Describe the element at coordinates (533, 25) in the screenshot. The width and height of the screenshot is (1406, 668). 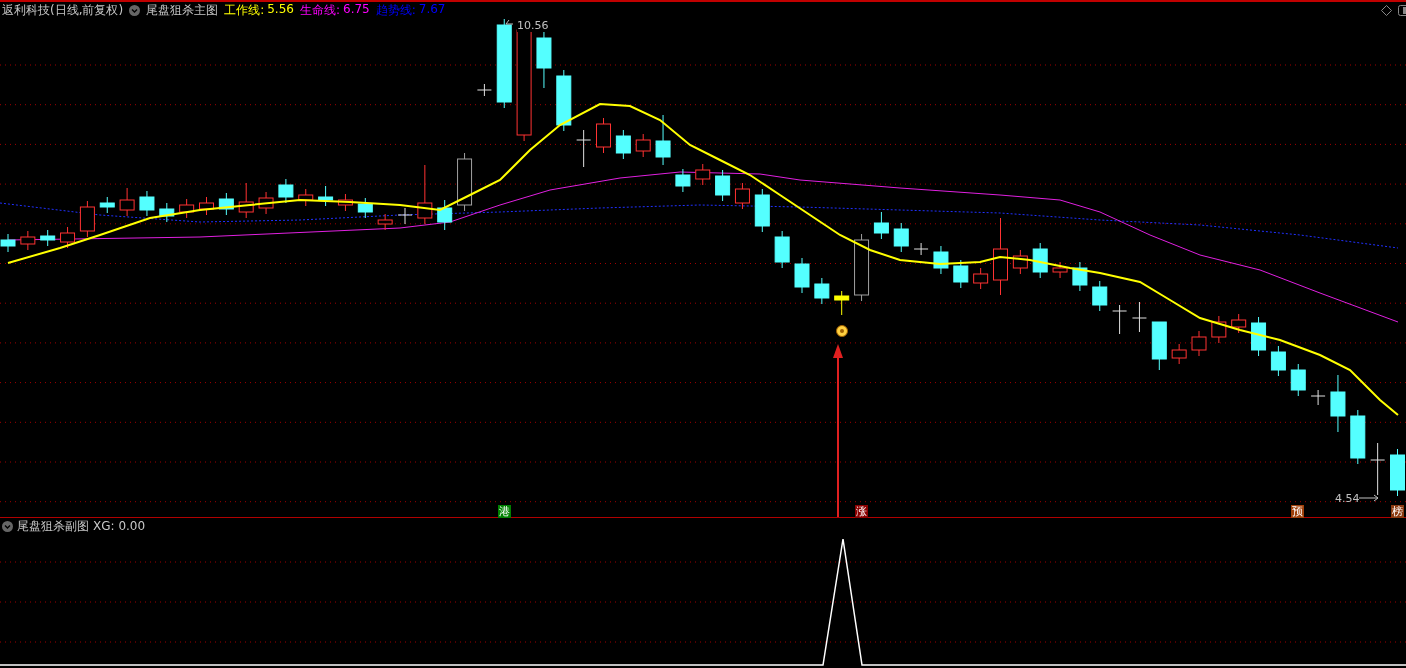
I see `high-price-label: 10.56` at that location.